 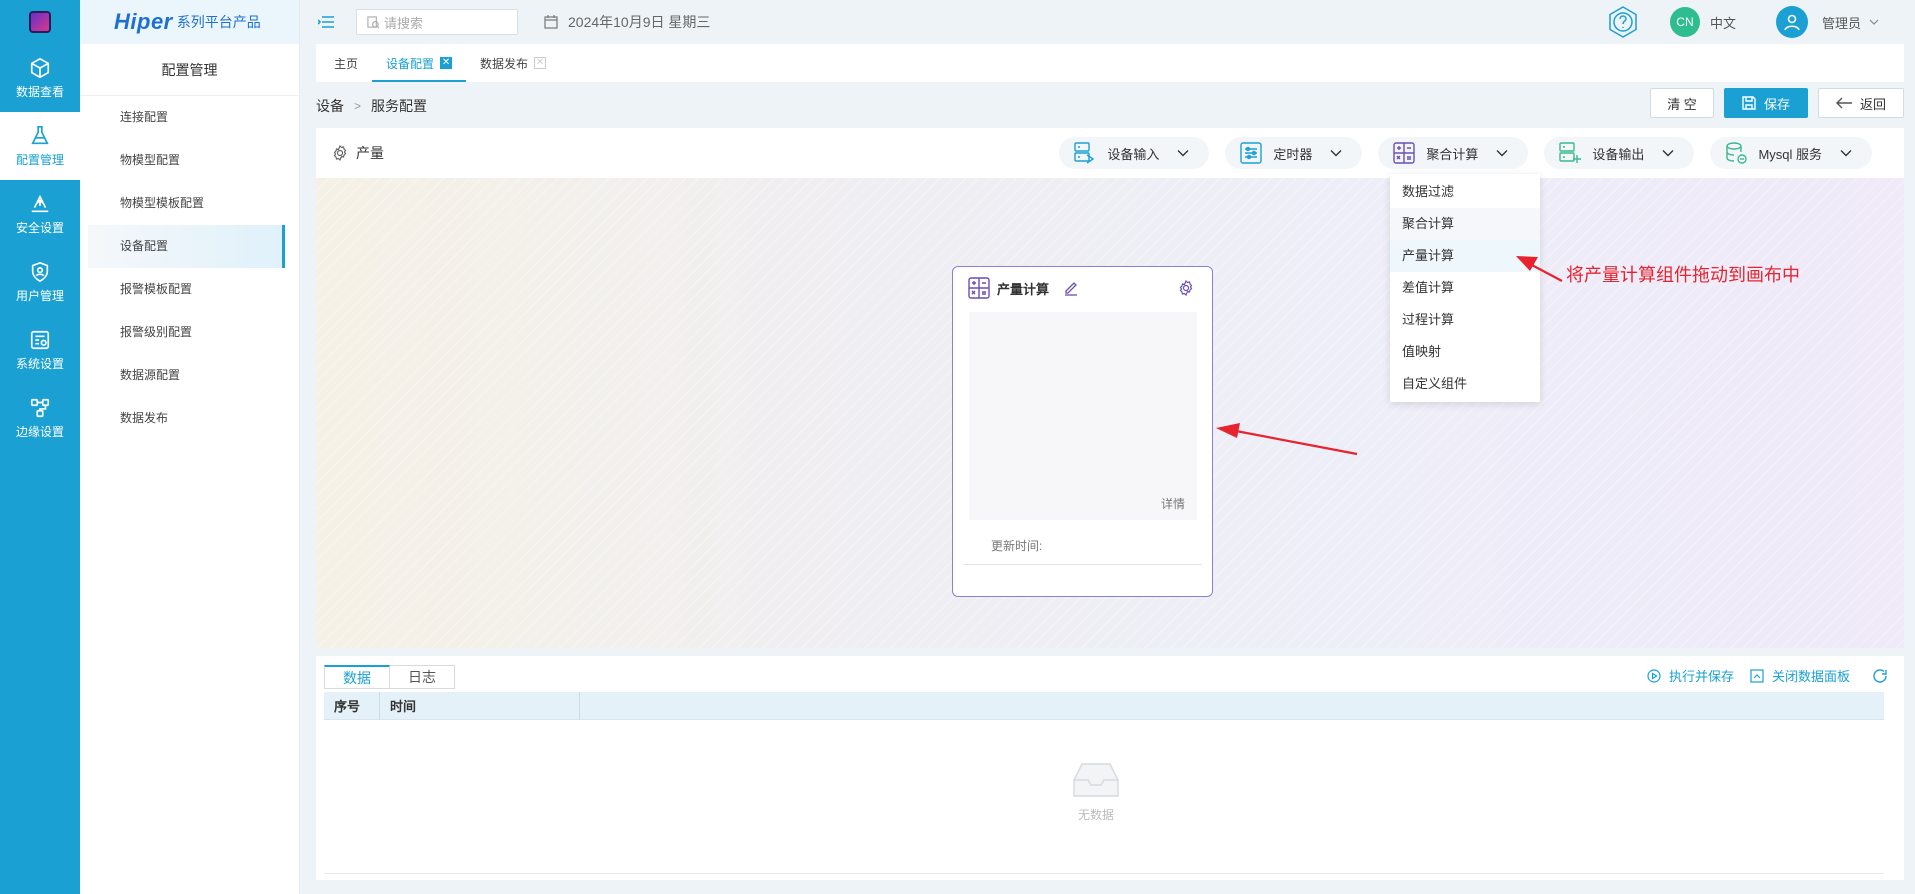 I want to click on search-doc-icon, so click(x=373, y=21).